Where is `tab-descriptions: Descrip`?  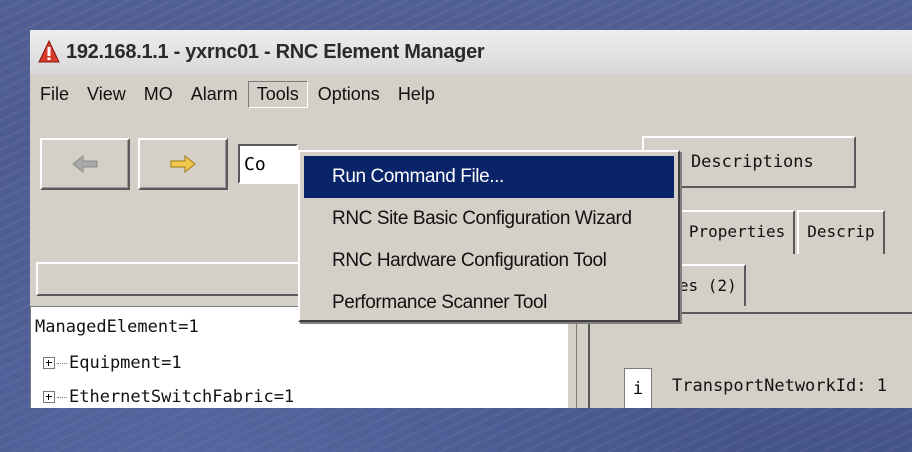 tab-descriptions: Descrip is located at coordinates (841, 232).